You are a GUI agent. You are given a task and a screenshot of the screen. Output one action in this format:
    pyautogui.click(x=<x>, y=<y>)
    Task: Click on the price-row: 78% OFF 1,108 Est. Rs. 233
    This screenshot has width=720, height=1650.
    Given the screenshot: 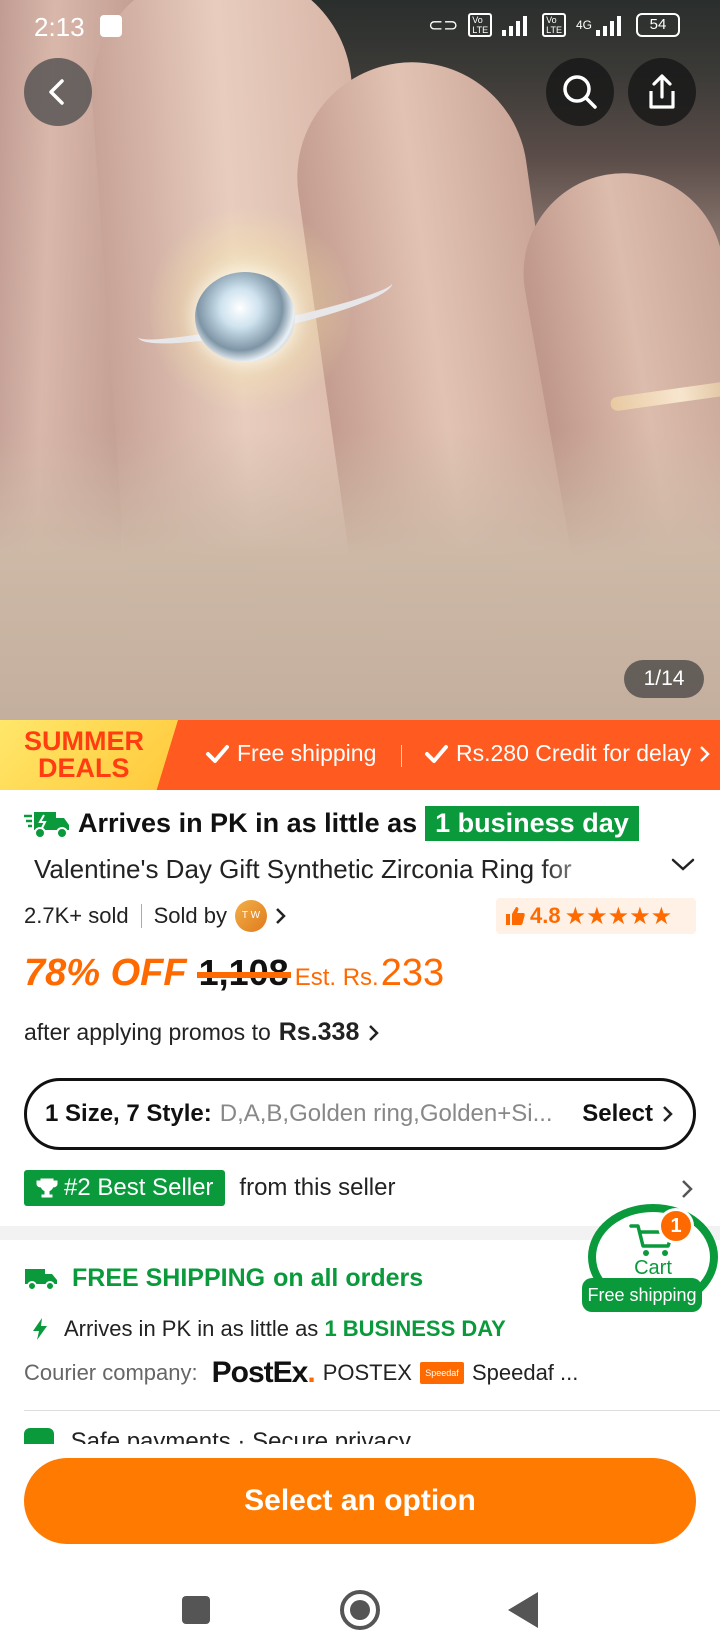 What is the action you would take?
    pyautogui.click(x=234, y=973)
    